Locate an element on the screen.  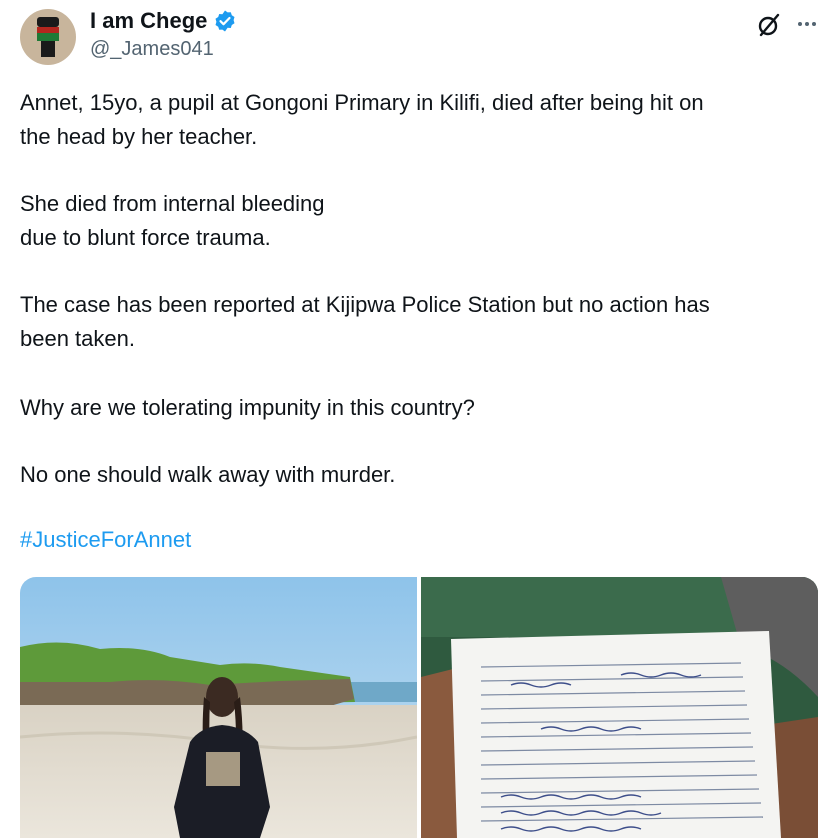
postmortem-form-image is located at coordinates (619, 707).